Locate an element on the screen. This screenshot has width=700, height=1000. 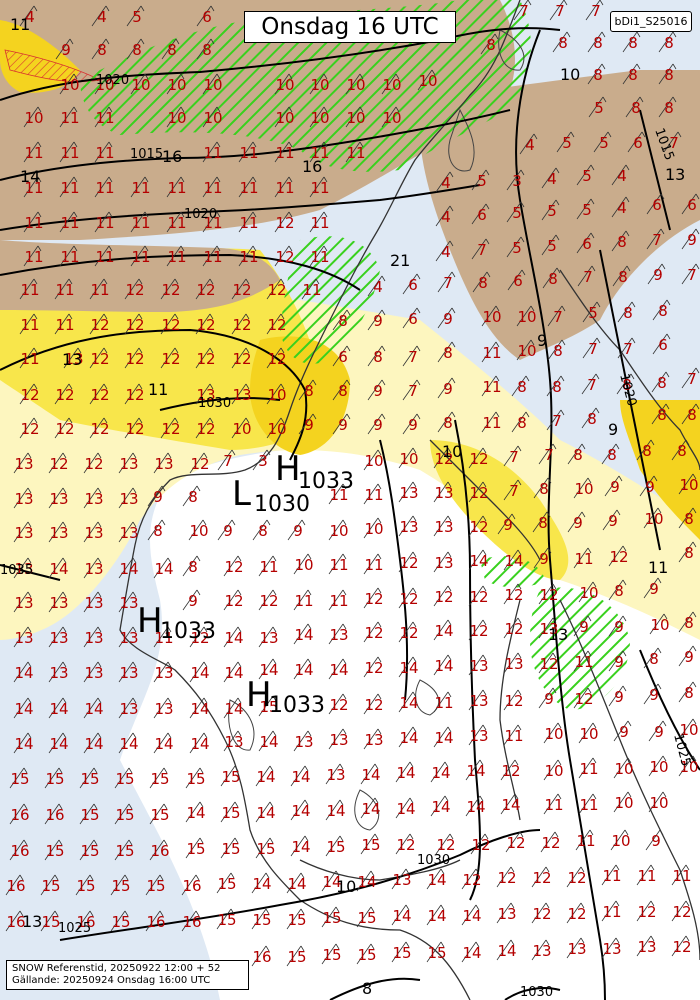
black-label: 9 is located at coordinates (613, 429).